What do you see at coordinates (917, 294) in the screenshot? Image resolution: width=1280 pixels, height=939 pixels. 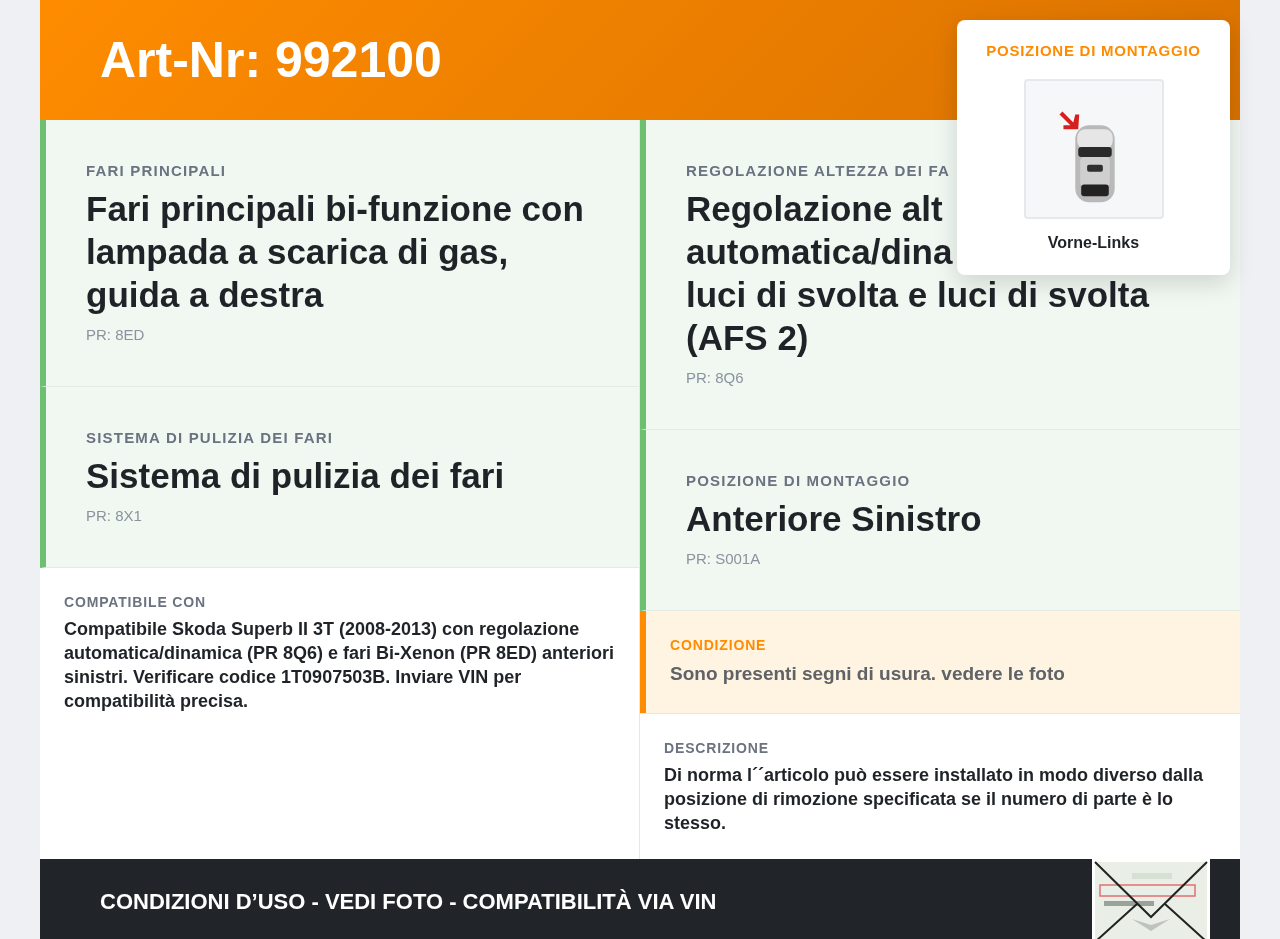 I see `feature-title: luci di svolta e luci di svolta` at bounding box center [917, 294].